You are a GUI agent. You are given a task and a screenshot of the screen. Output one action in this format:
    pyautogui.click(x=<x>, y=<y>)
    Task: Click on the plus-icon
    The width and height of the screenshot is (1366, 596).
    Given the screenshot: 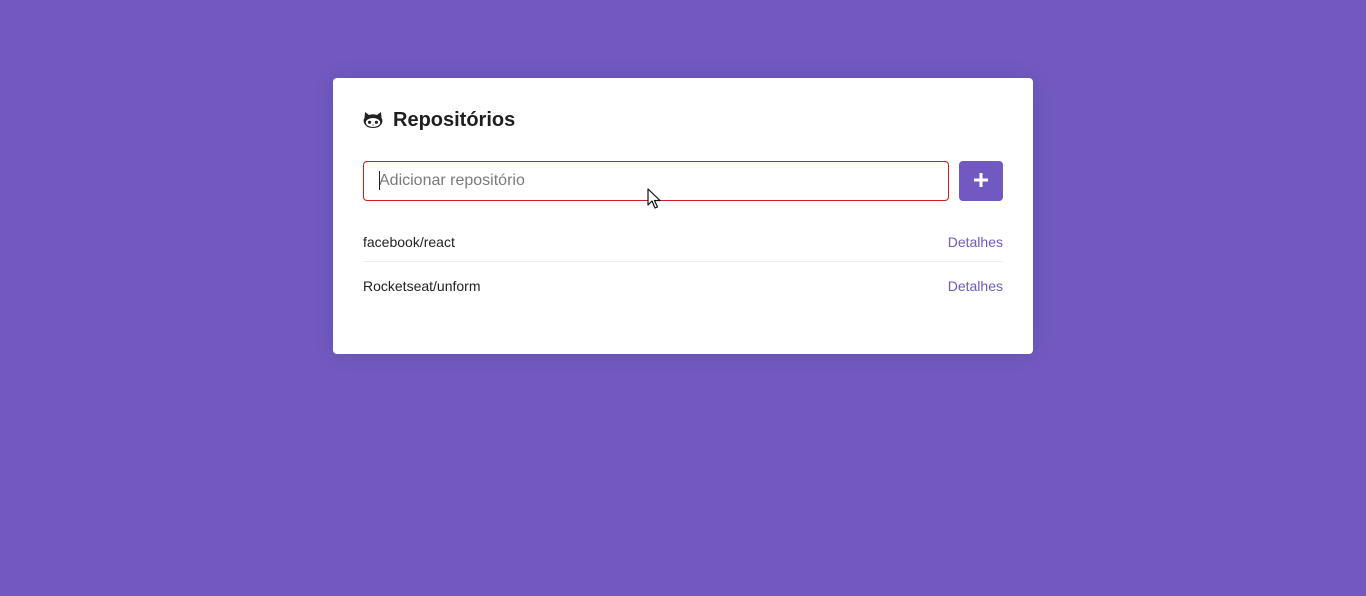 What is the action you would take?
    pyautogui.click(x=981, y=181)
    